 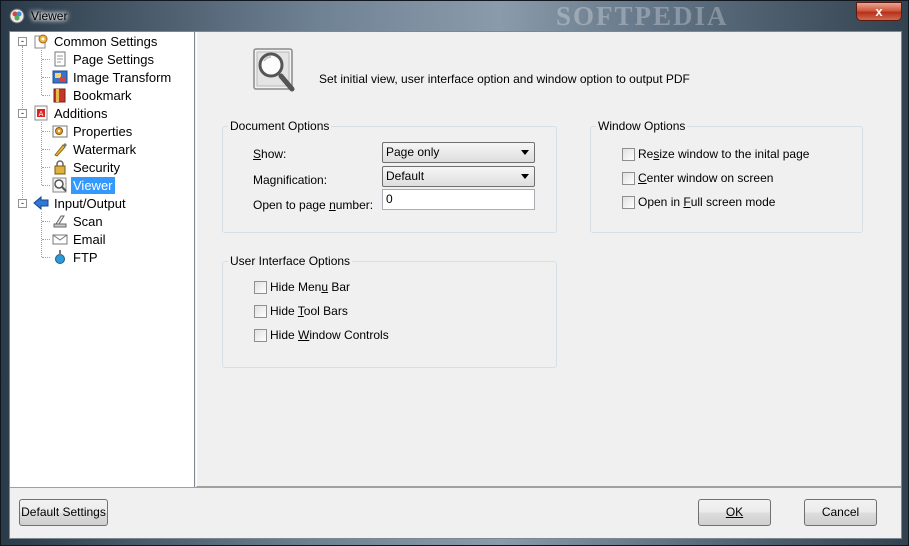 I want to click on email-icon, so click(x=60, y=239).